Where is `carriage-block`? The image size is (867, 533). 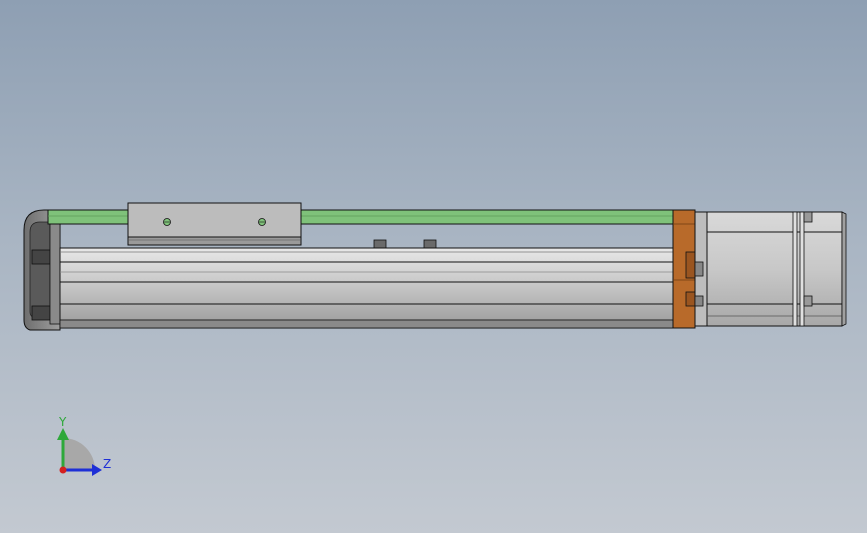
carriage-block is located at coordinates (214, 224).